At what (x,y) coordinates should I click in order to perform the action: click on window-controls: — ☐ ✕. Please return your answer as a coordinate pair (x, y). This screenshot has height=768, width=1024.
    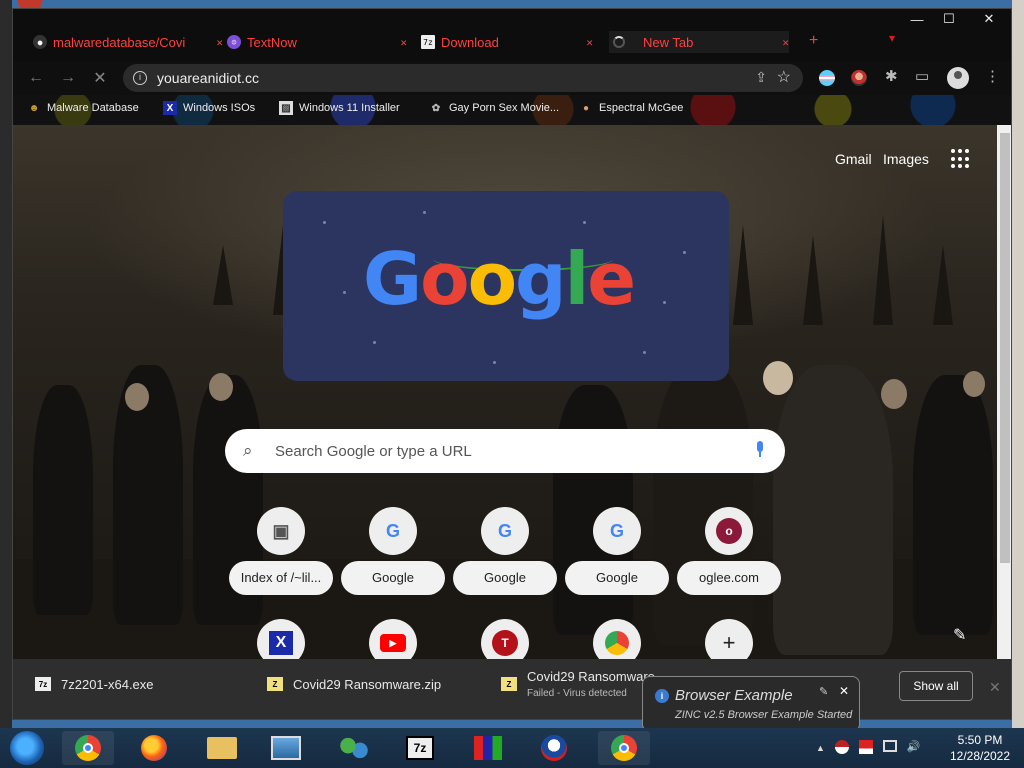
    Looking at the image, I should click on (956, 19).